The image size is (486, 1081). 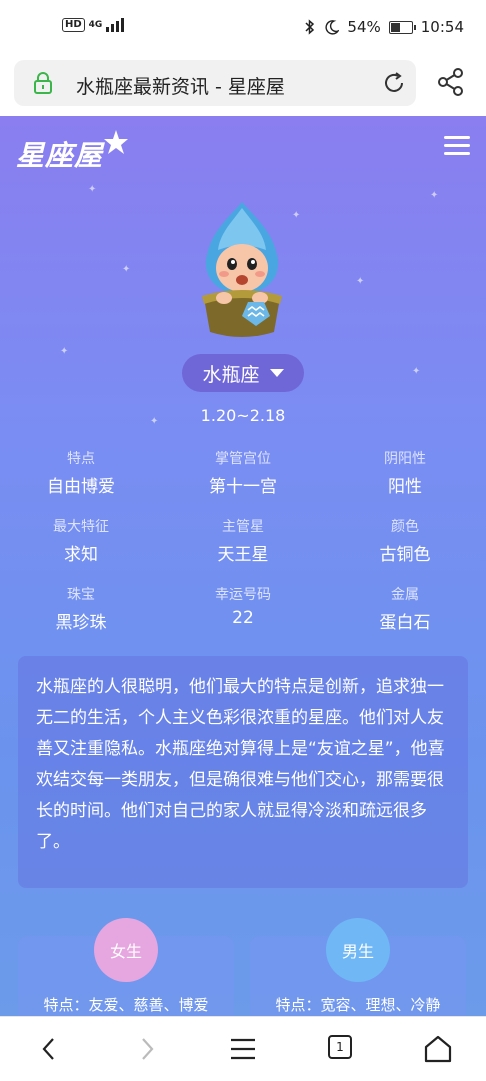 I want to click on page-title: 水瓶座最新资讯 - 星座屋, so click(x=180, y=85).